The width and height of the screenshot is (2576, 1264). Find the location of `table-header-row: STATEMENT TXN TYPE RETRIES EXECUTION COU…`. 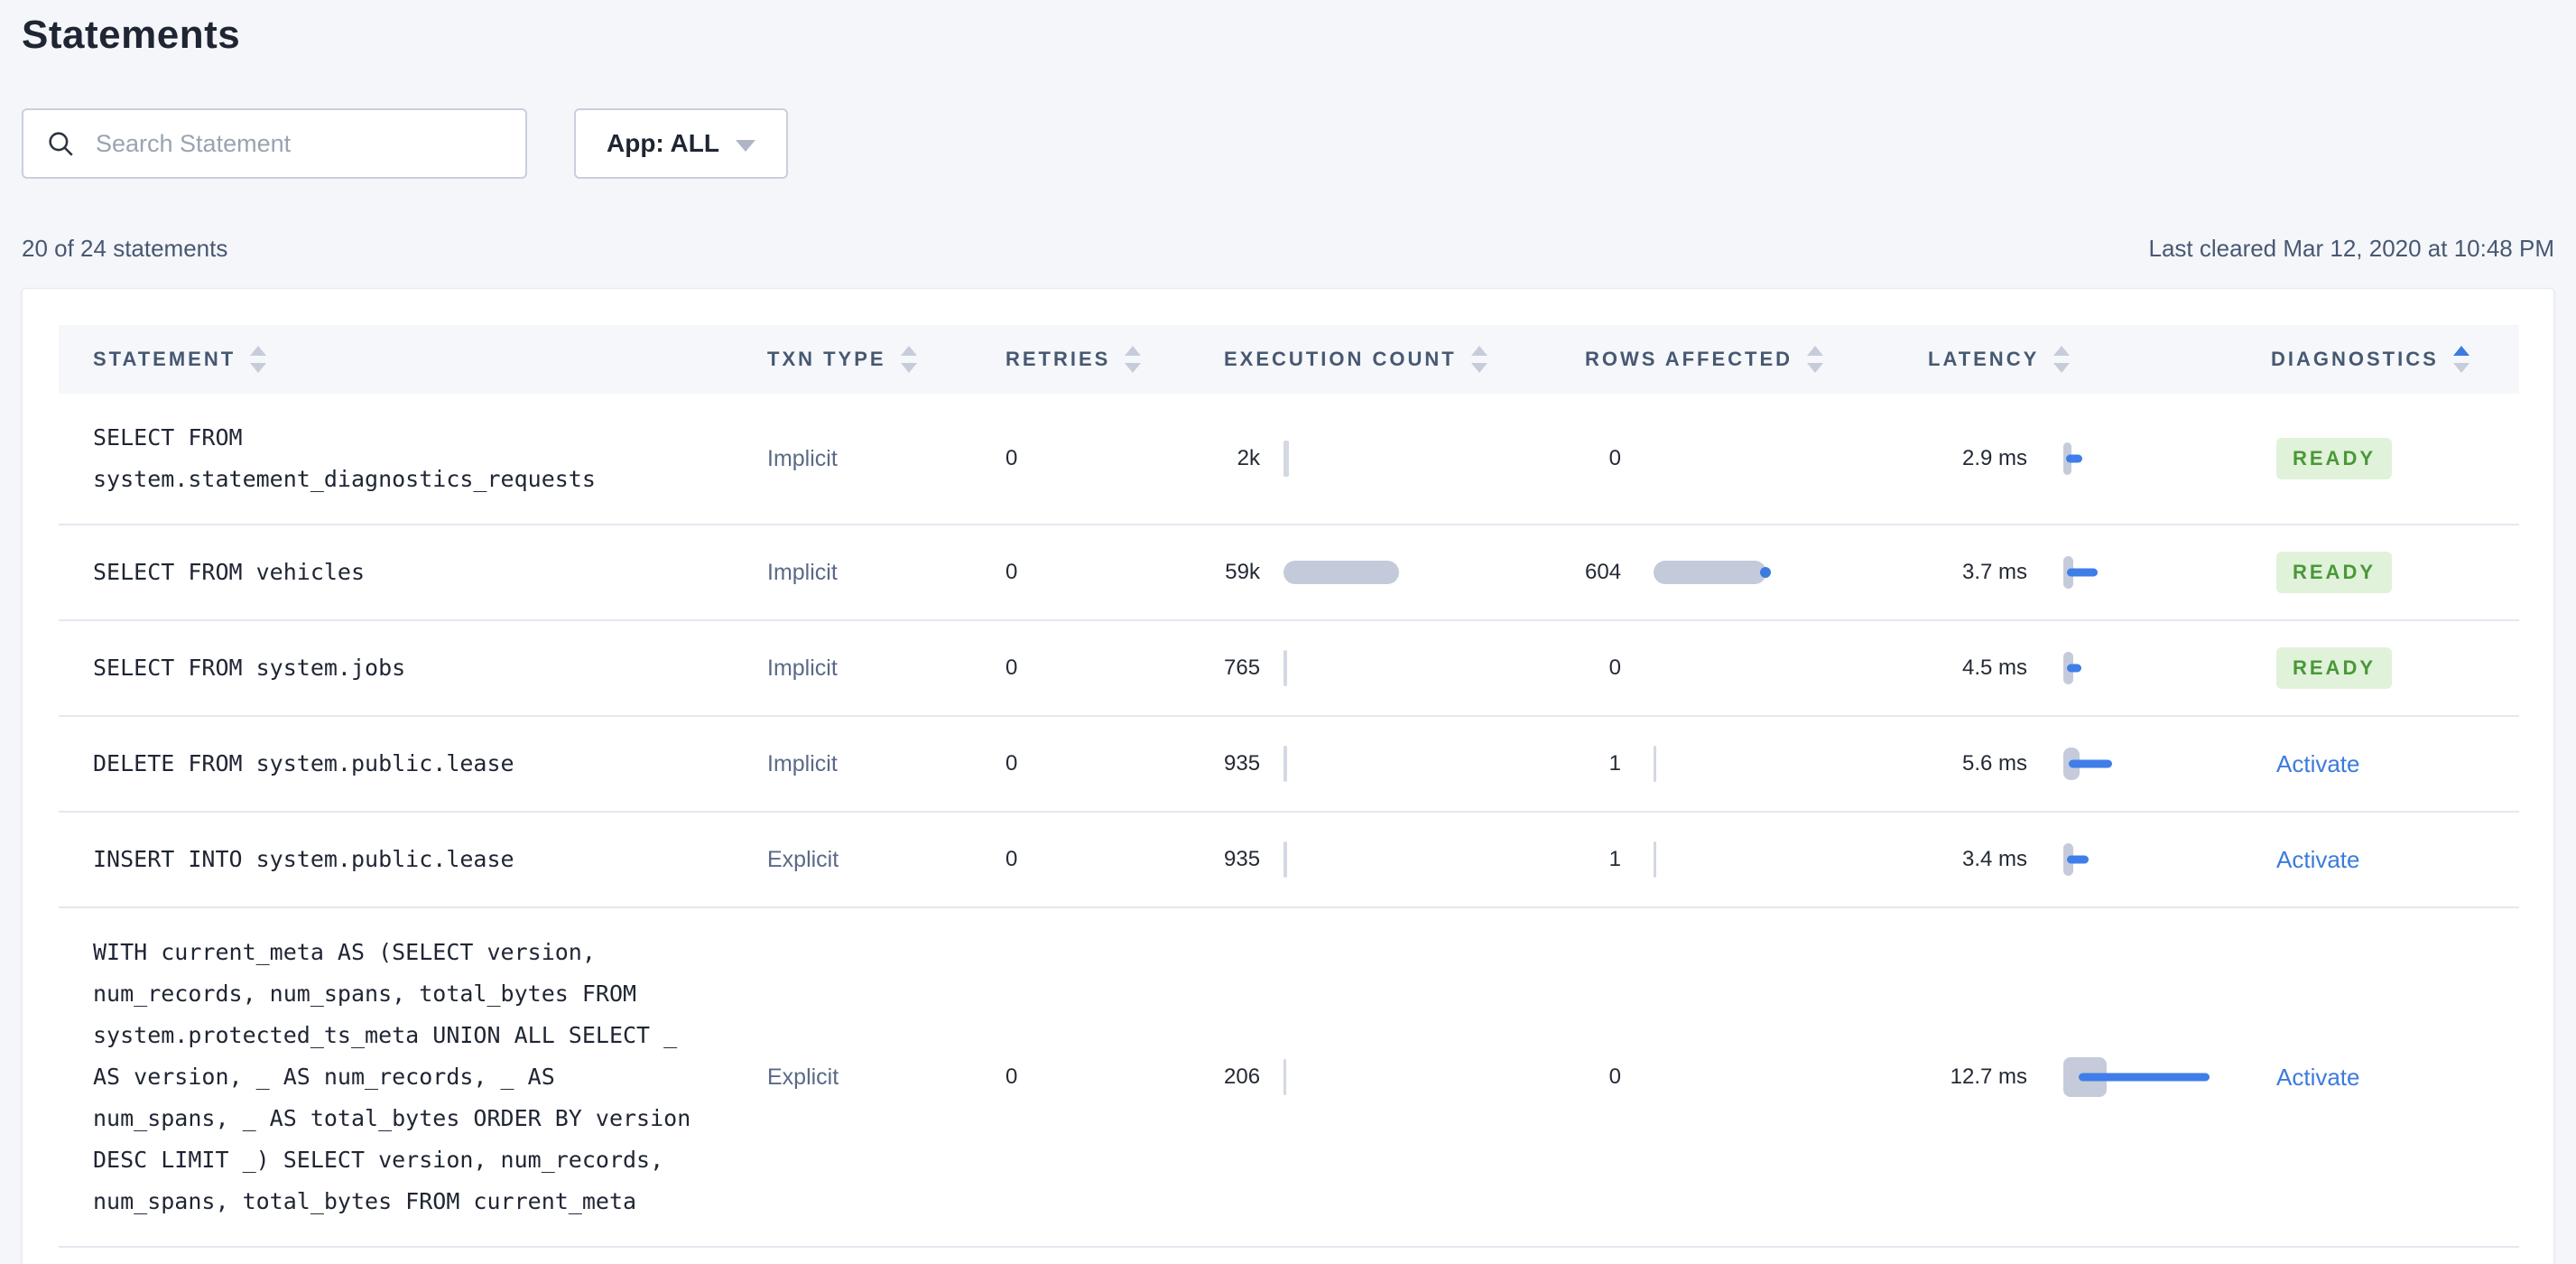

table-header-row: STATEMENT TXN TYPE RETRIES EXECUTION COU… is located at coordinates (1289, 359).